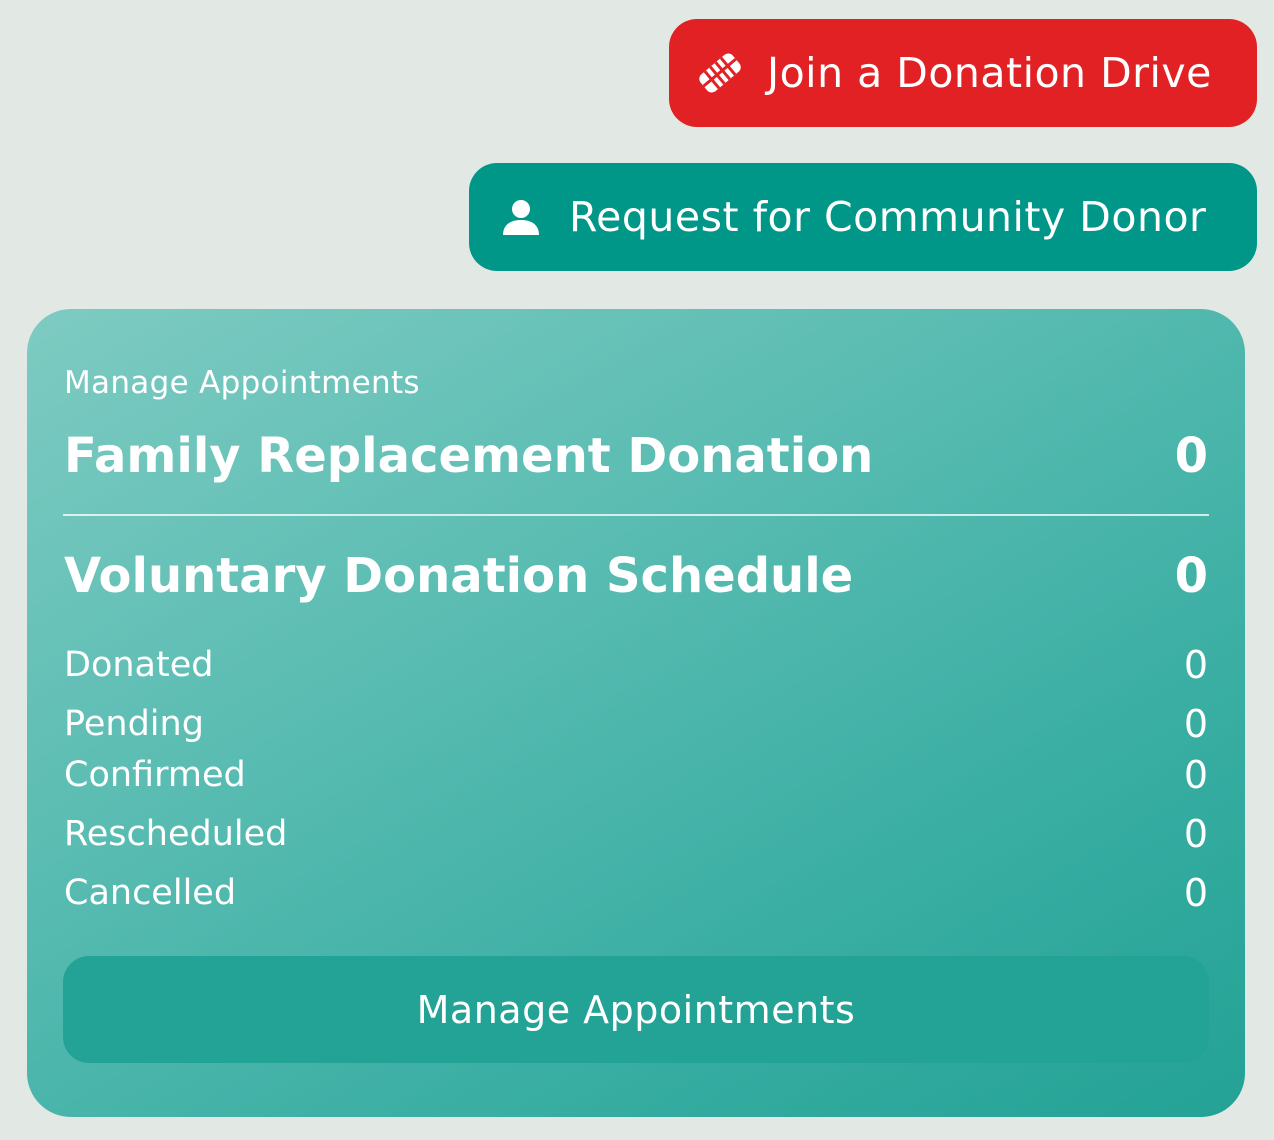  I want to click on voluntary-schedule-count: 0, so click(1191, 576).